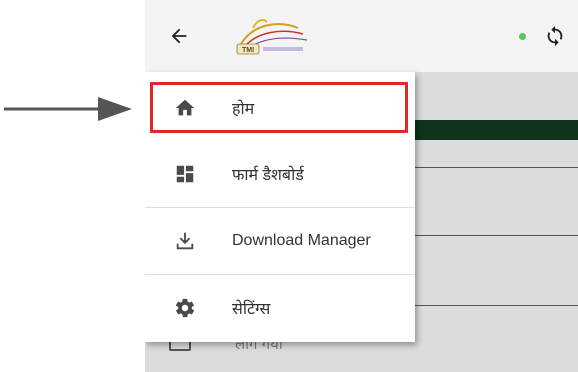  What do you see at coordinates (279, 107) in the screenshot?
I see `highlight-box` at bounding box center [279, 107].